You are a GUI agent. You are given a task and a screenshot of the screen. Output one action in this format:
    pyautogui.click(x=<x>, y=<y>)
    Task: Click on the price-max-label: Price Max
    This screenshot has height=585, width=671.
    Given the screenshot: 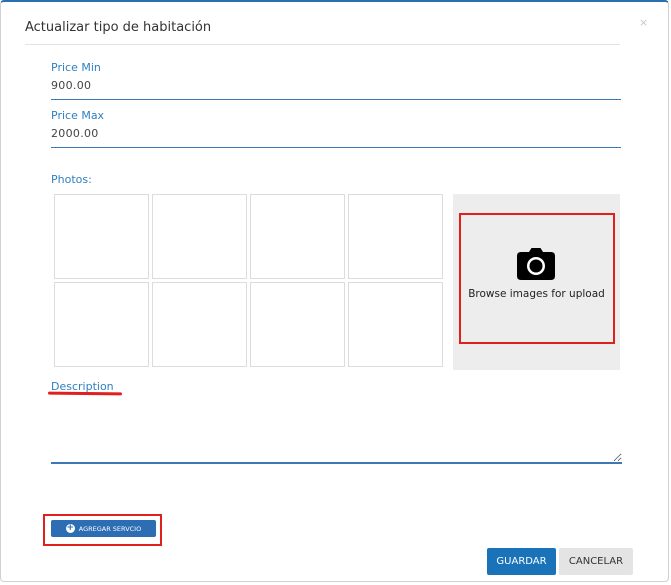 What is the action you would take?
    pyautogui.click(x=78, y=115)
    